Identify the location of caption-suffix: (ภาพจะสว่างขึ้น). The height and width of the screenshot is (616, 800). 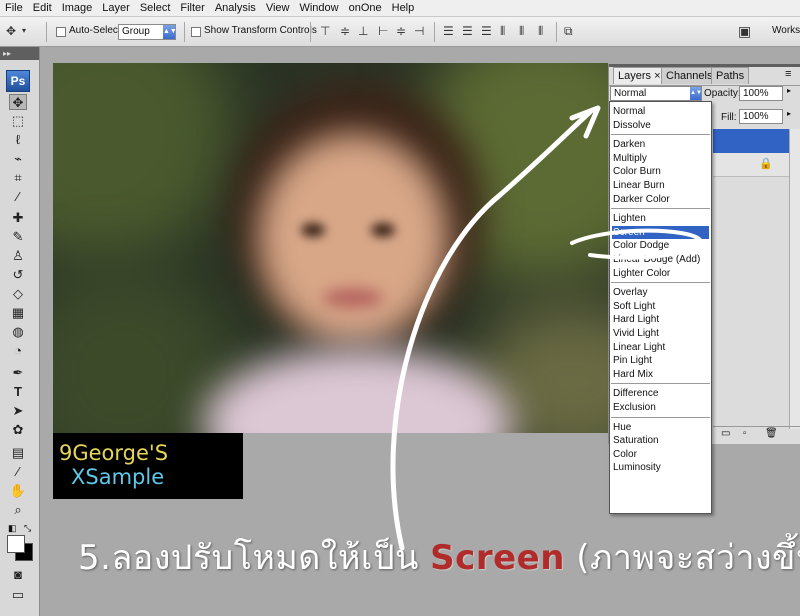
(688, 558).